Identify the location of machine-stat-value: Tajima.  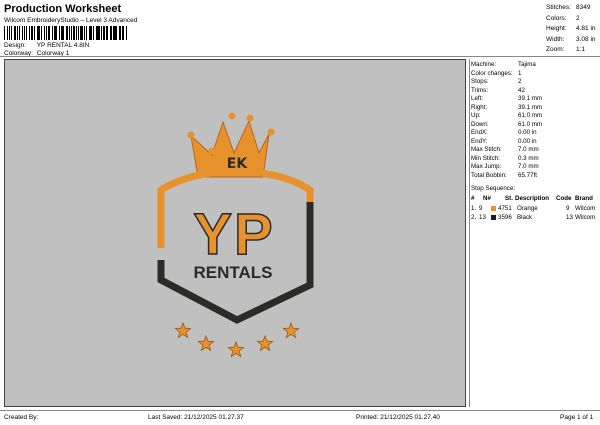
(527, 64).